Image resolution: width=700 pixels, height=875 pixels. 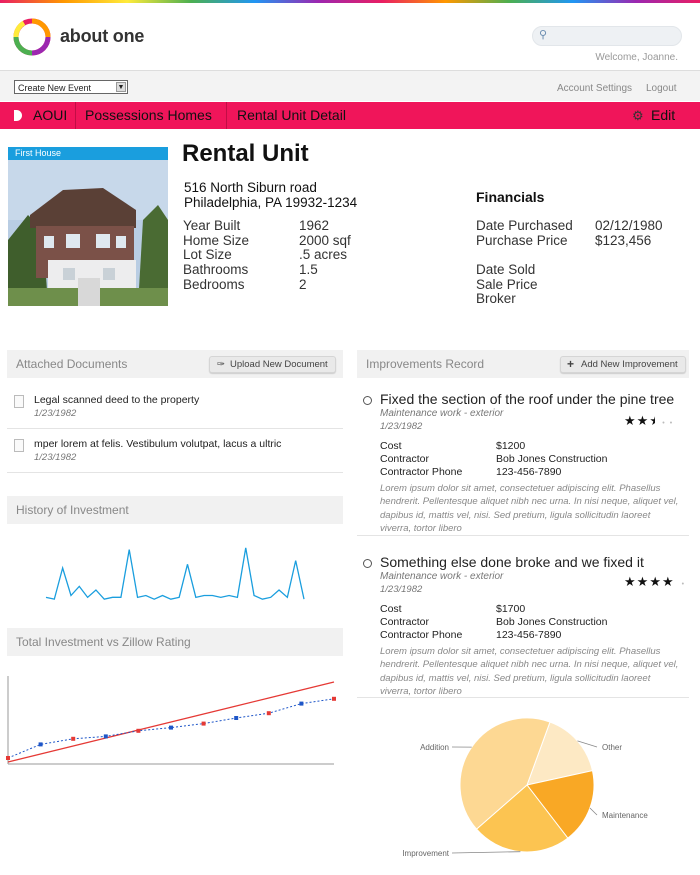 I want to click on detail-value: 2, so click(x=303, y=284).